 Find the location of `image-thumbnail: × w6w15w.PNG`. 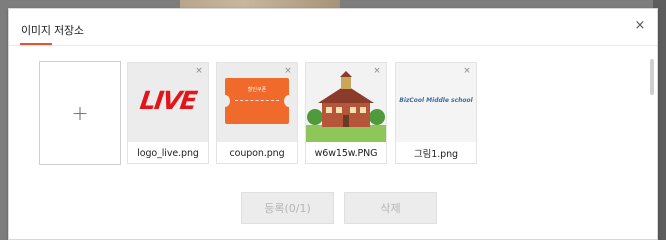

image-thumbnail: × w6w15w.PNG is located at coordinates (346, 113).